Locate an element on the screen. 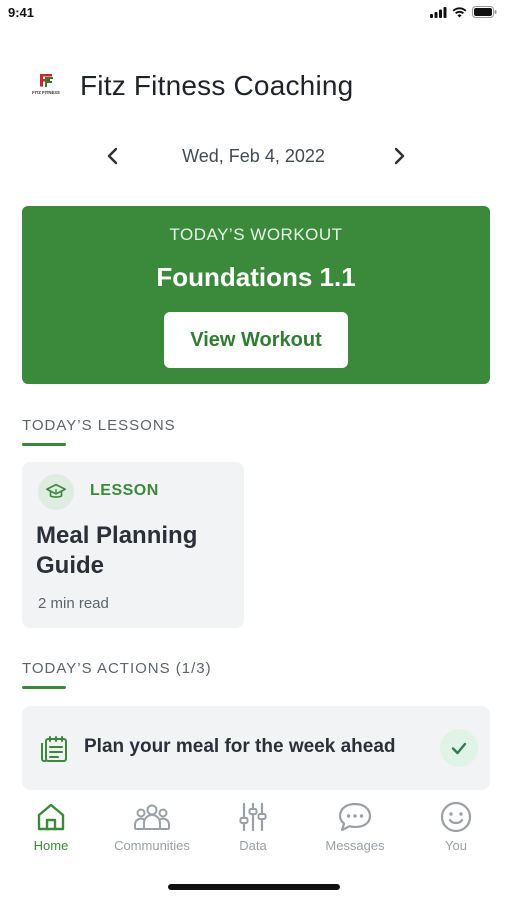 This screenshot has width=507, height=900. action-item: Plan your meal for the week ahead is located at coordinates (256, 748).